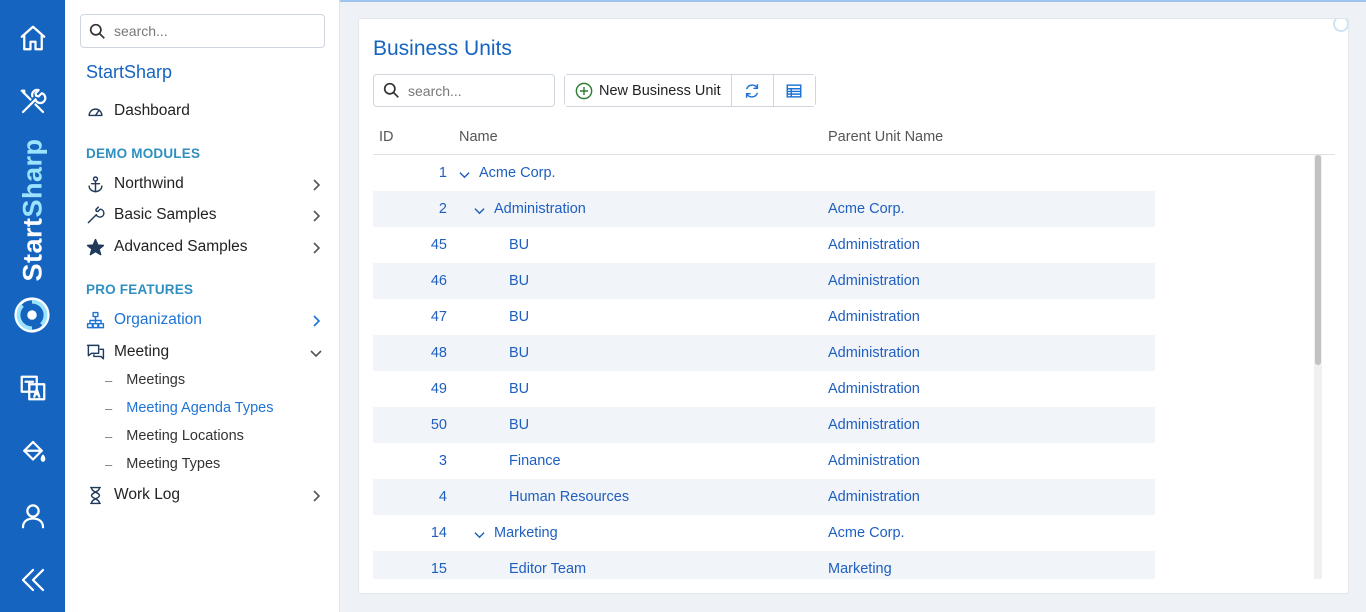 The height and width of the screenshot is (612, 1366). What do you see at coordinates (443, 461) in the screenshot?
I see `cell-id: 3` at bounding box center [443, 461].